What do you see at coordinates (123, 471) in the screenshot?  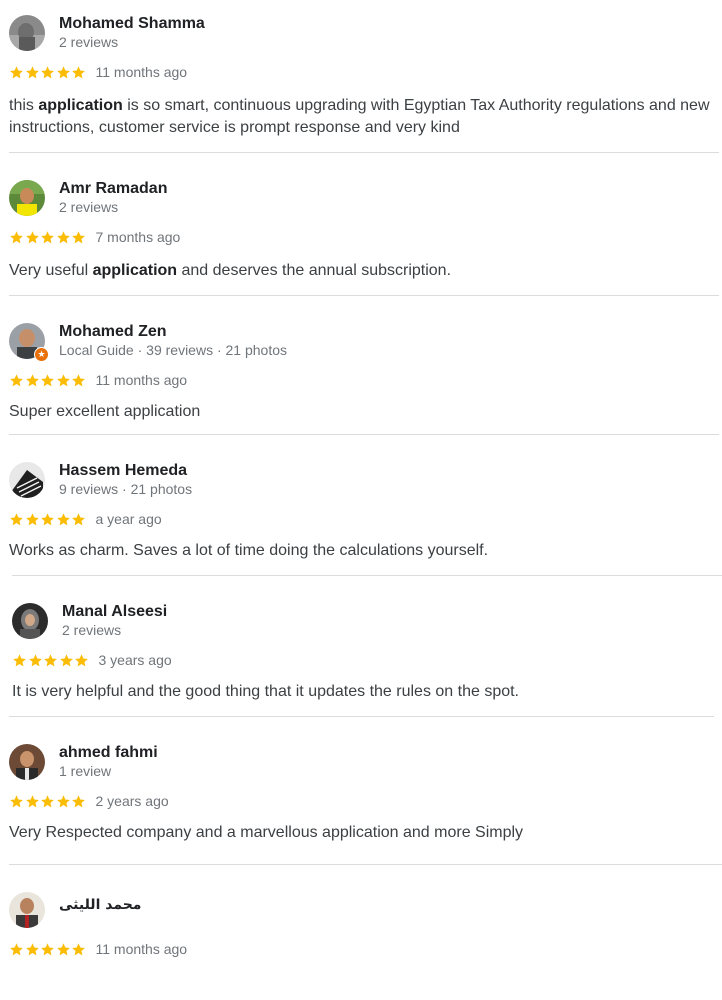 I see `reviewer-name: Hassem Hemeda` at bounding box center [123, 471].